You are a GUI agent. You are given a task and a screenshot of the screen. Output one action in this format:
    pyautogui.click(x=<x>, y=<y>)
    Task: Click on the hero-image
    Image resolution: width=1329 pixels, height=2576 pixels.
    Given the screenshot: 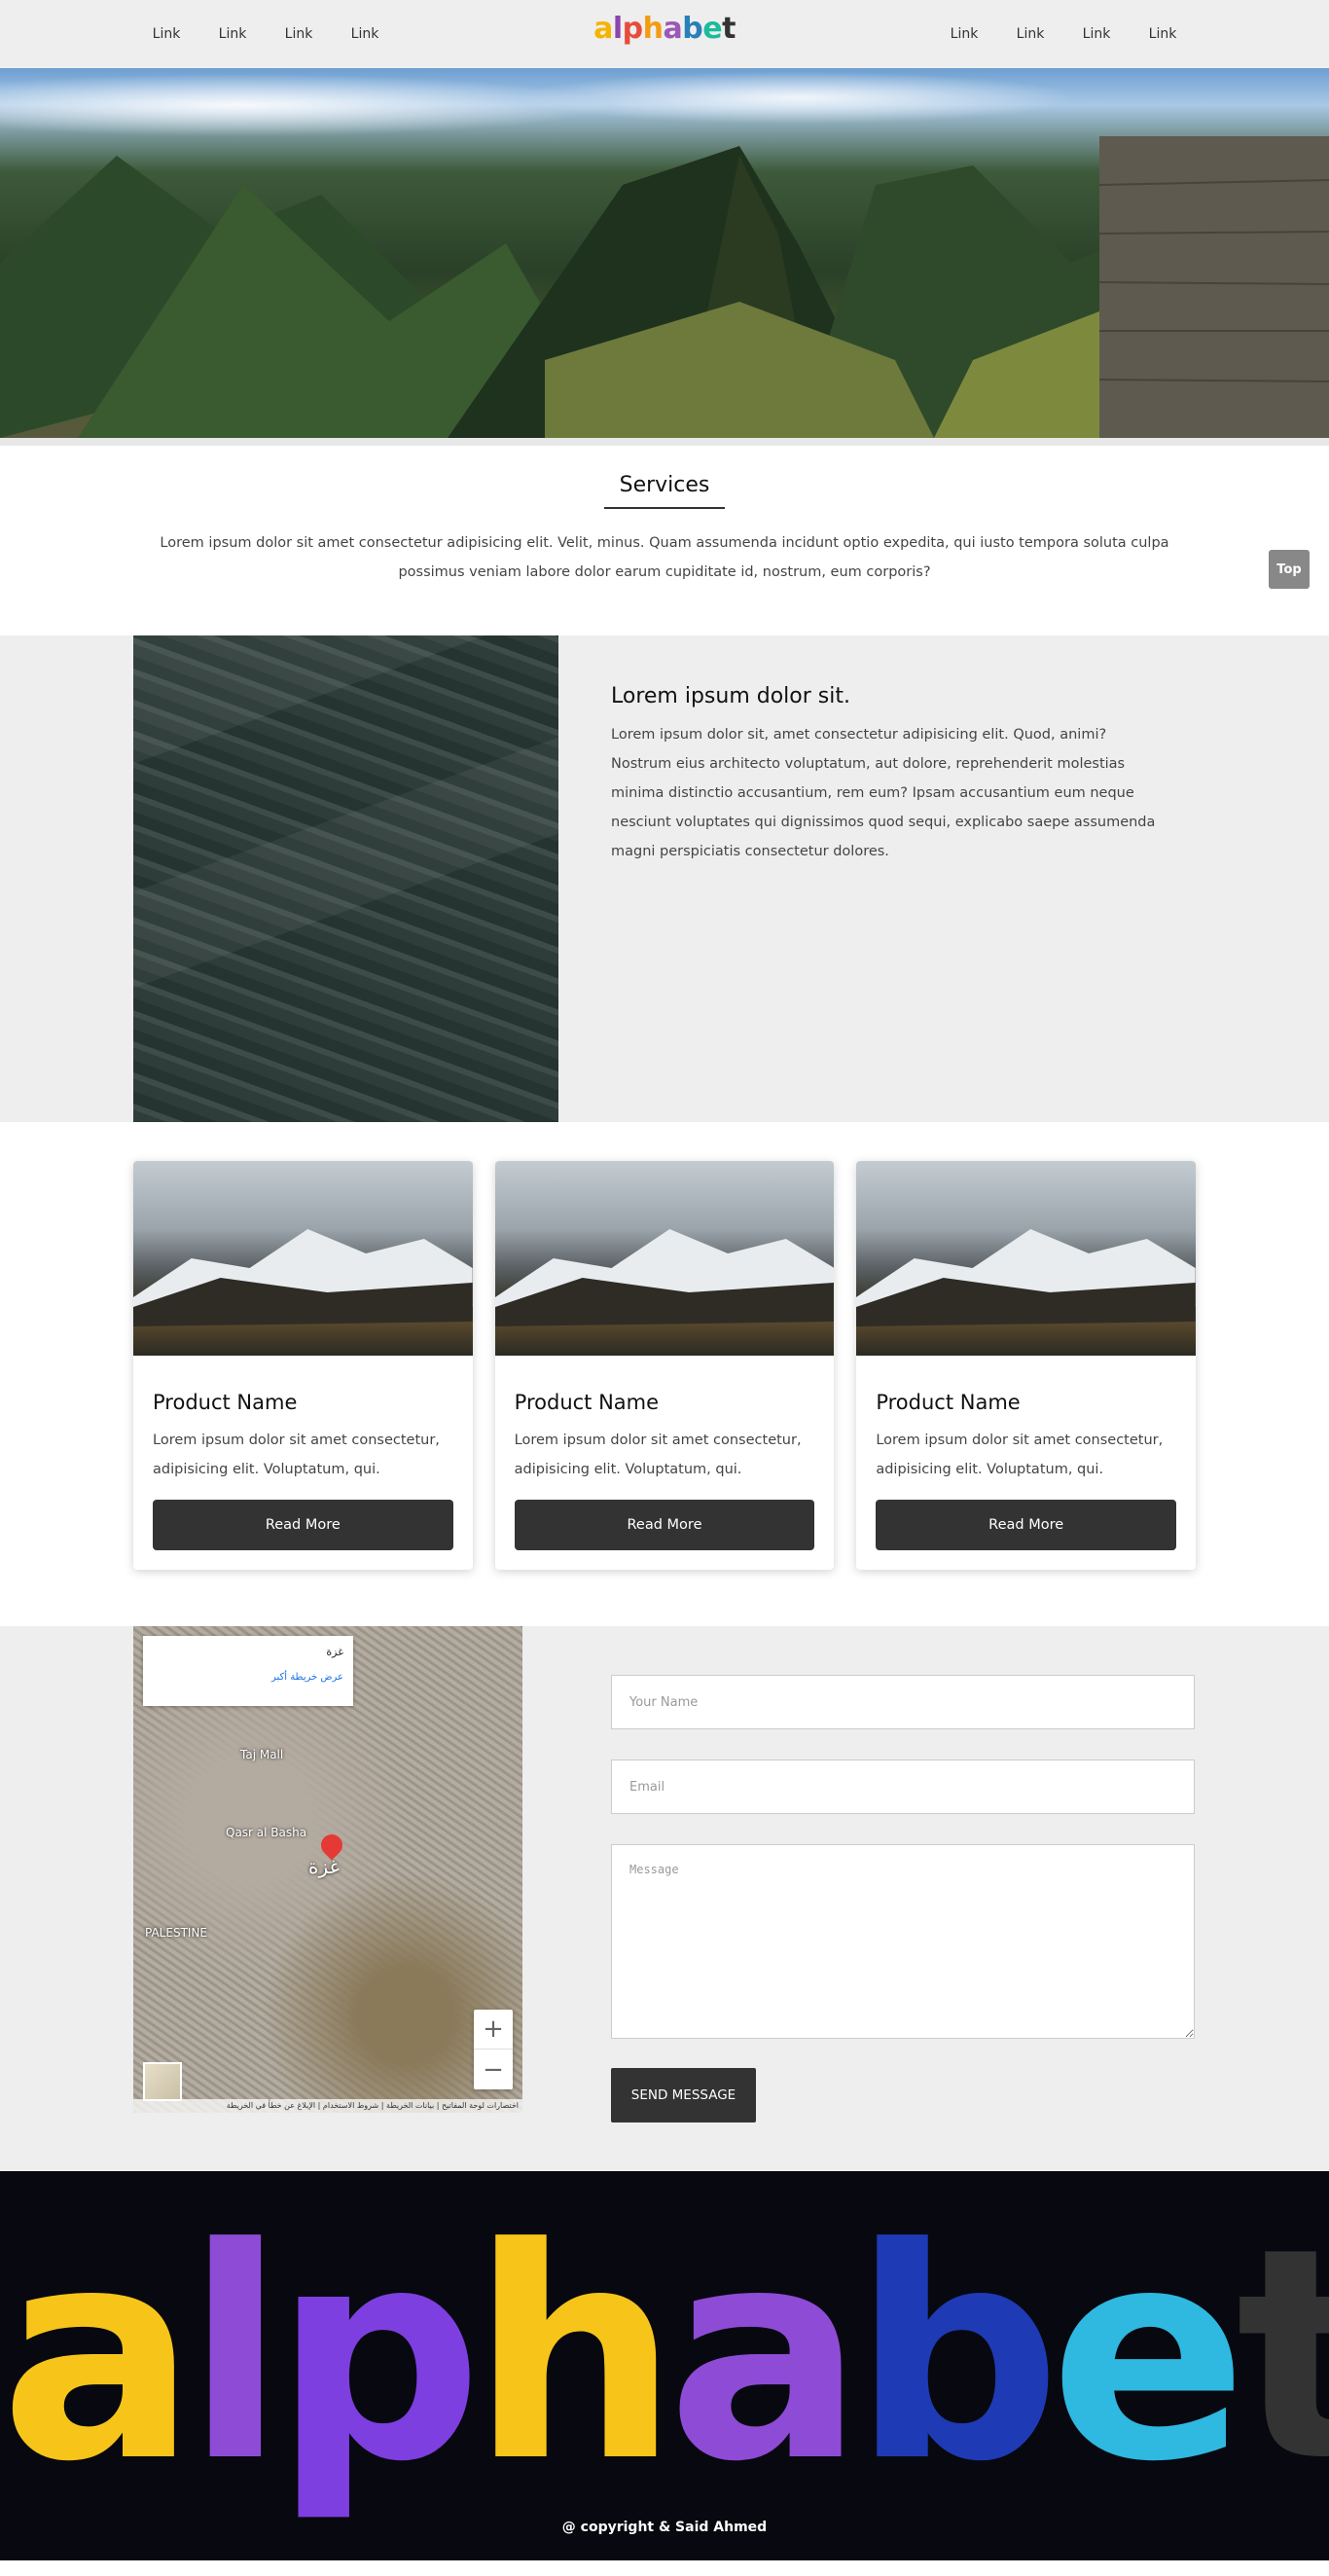 What is the action you would take?
    pyautogui.click(x=664, y=253)
    